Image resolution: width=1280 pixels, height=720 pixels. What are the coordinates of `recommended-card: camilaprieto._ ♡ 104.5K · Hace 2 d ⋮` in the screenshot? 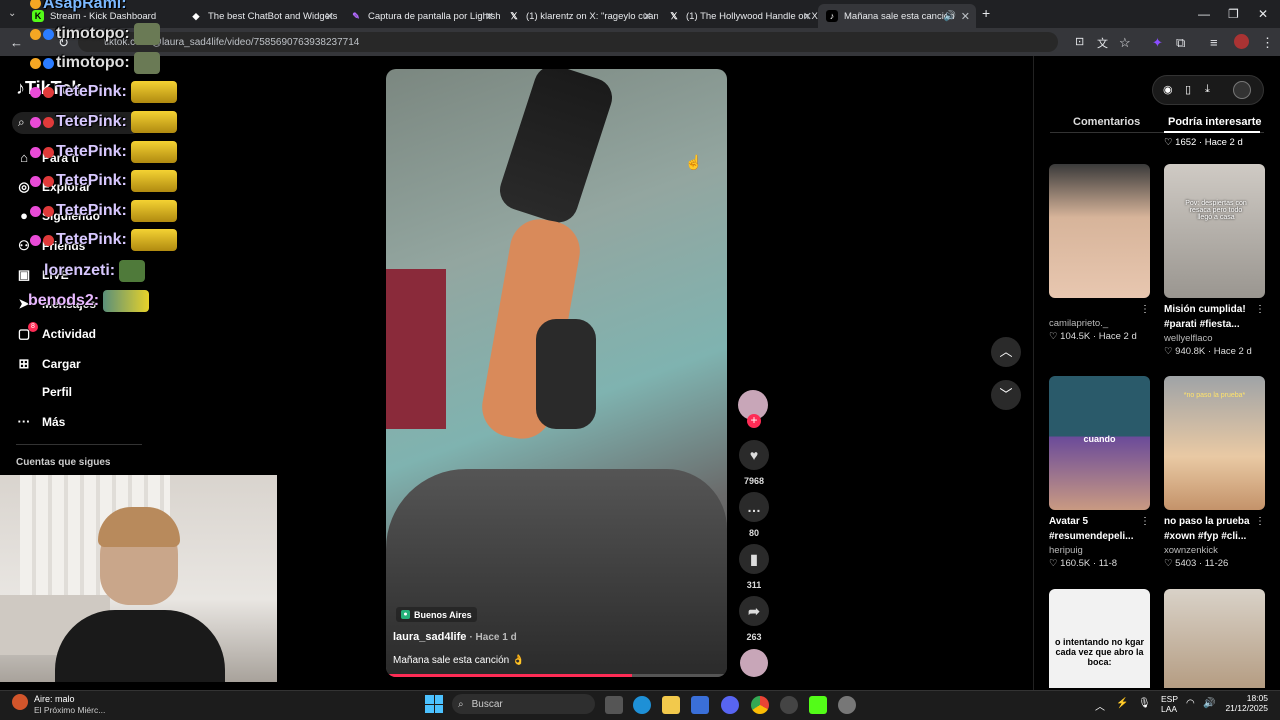 It's located at (1099, 253).